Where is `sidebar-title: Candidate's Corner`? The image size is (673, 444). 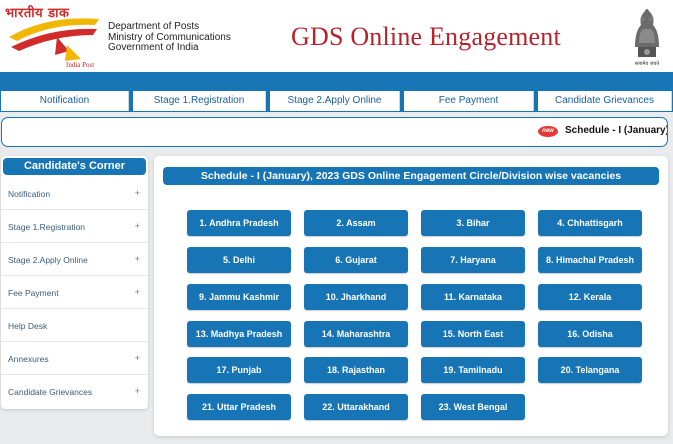 sidebar-title: Candidate's Corner is located at coordinates (74, 166).